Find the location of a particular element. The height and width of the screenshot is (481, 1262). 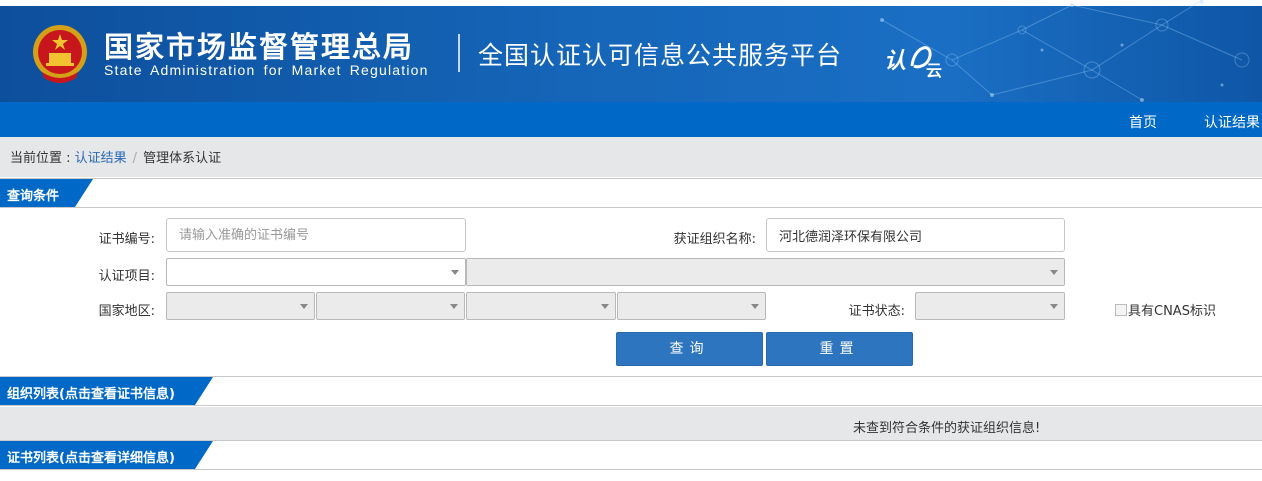

cert-no-label: 证书编号: is located at coordinates (126, 239).